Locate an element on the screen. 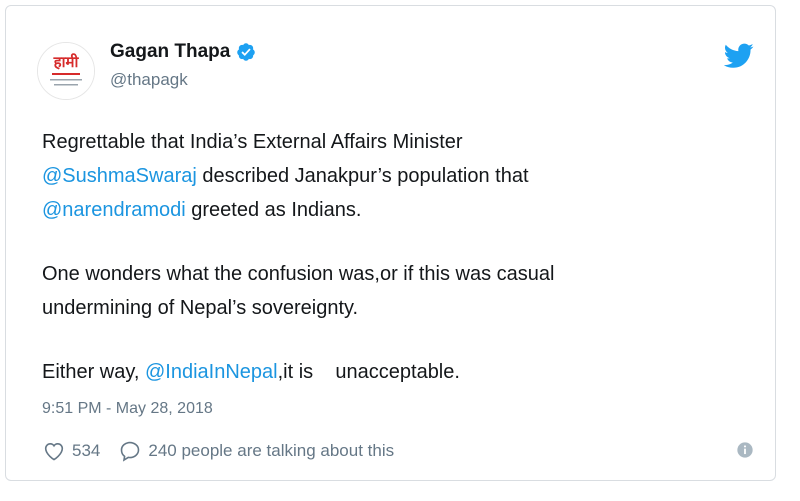 The height and width of the screenshot is (501, 800). author-name: Gagan Thapa is located at coordinates (170, 52).